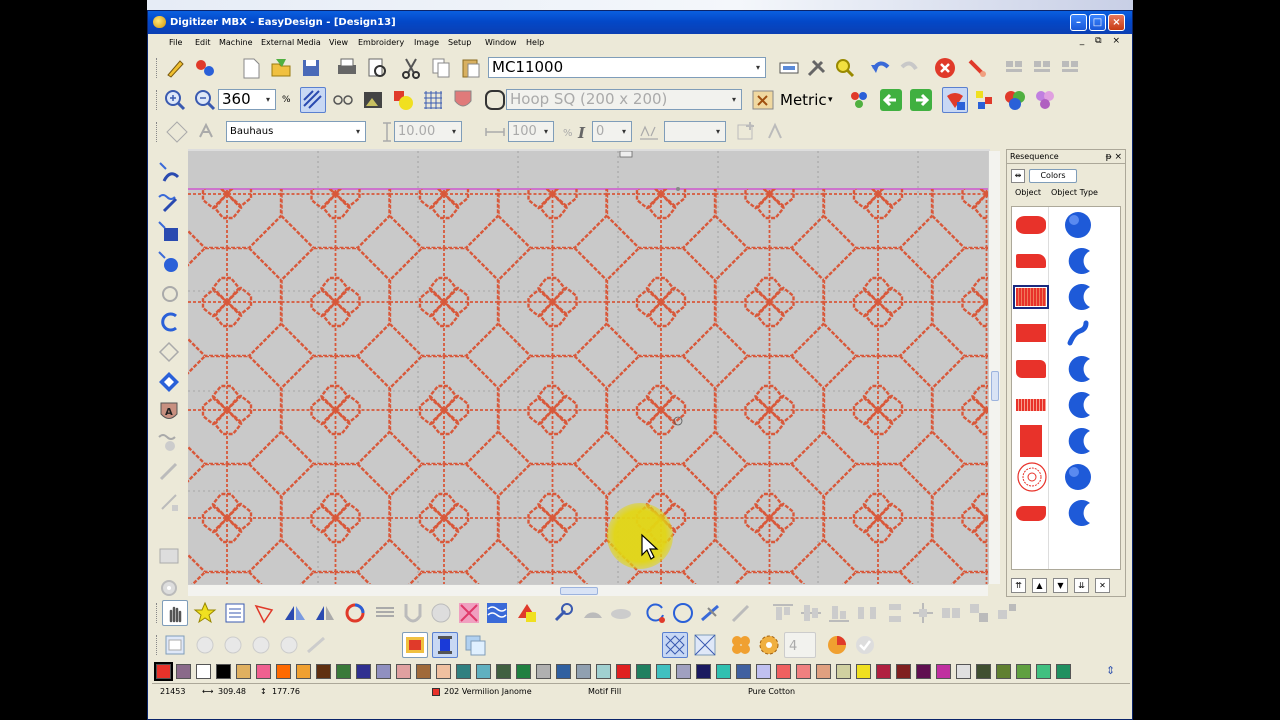  What do you see at coordinates (471, 68) in the screenshot?
I see `paste-icon` at bounding box center [471, 68].